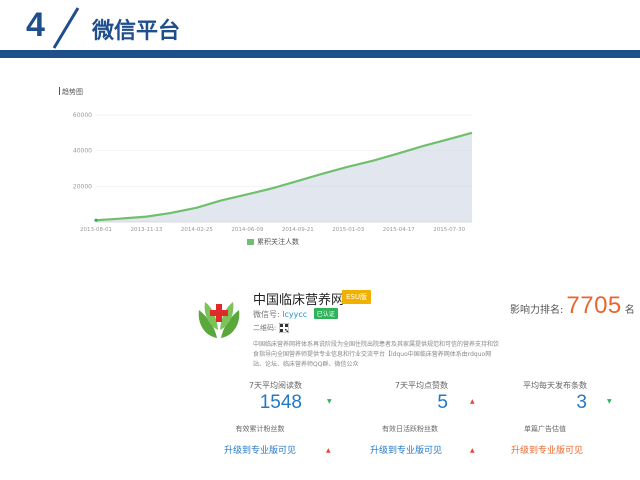 Image resolution: width=640 pixels, height=480 pixels. What do you see at coordinates (629, 310) in the screenshot?
I see `rank-unit: 名` at bounding box center [629, 310].